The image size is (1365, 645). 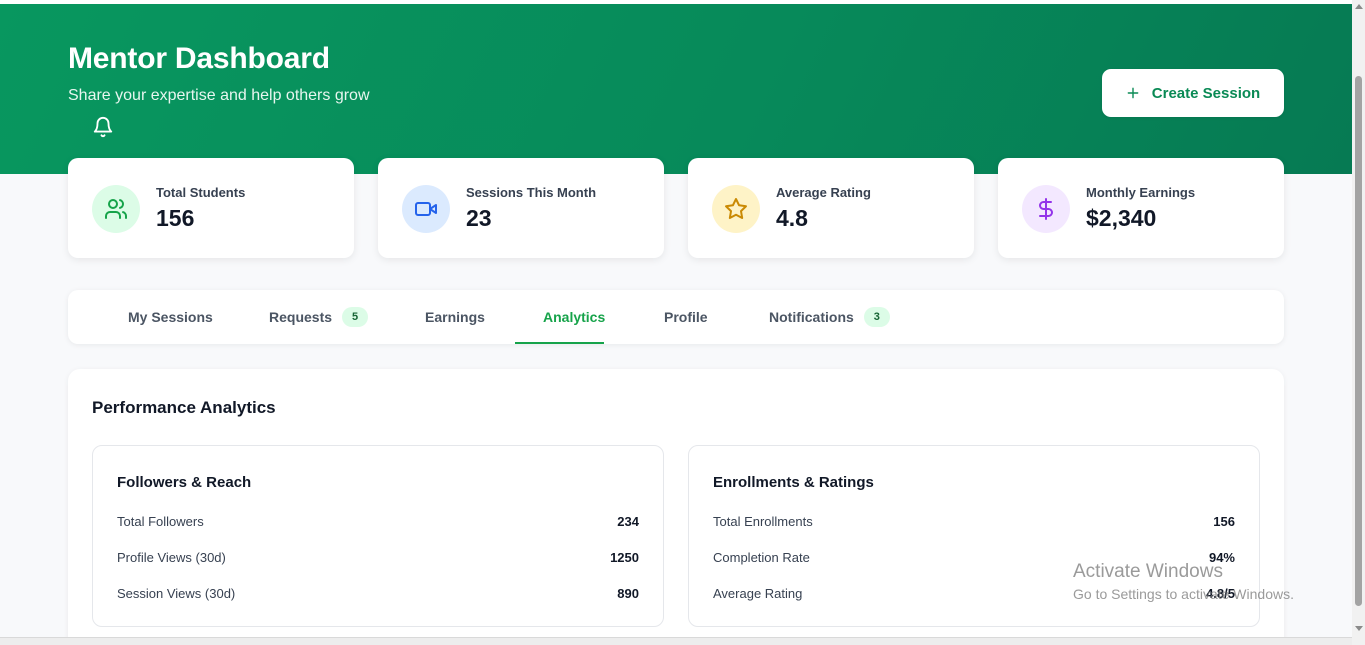 I want to click on card-title: Followers & Reach, so click(x=184, y=482).